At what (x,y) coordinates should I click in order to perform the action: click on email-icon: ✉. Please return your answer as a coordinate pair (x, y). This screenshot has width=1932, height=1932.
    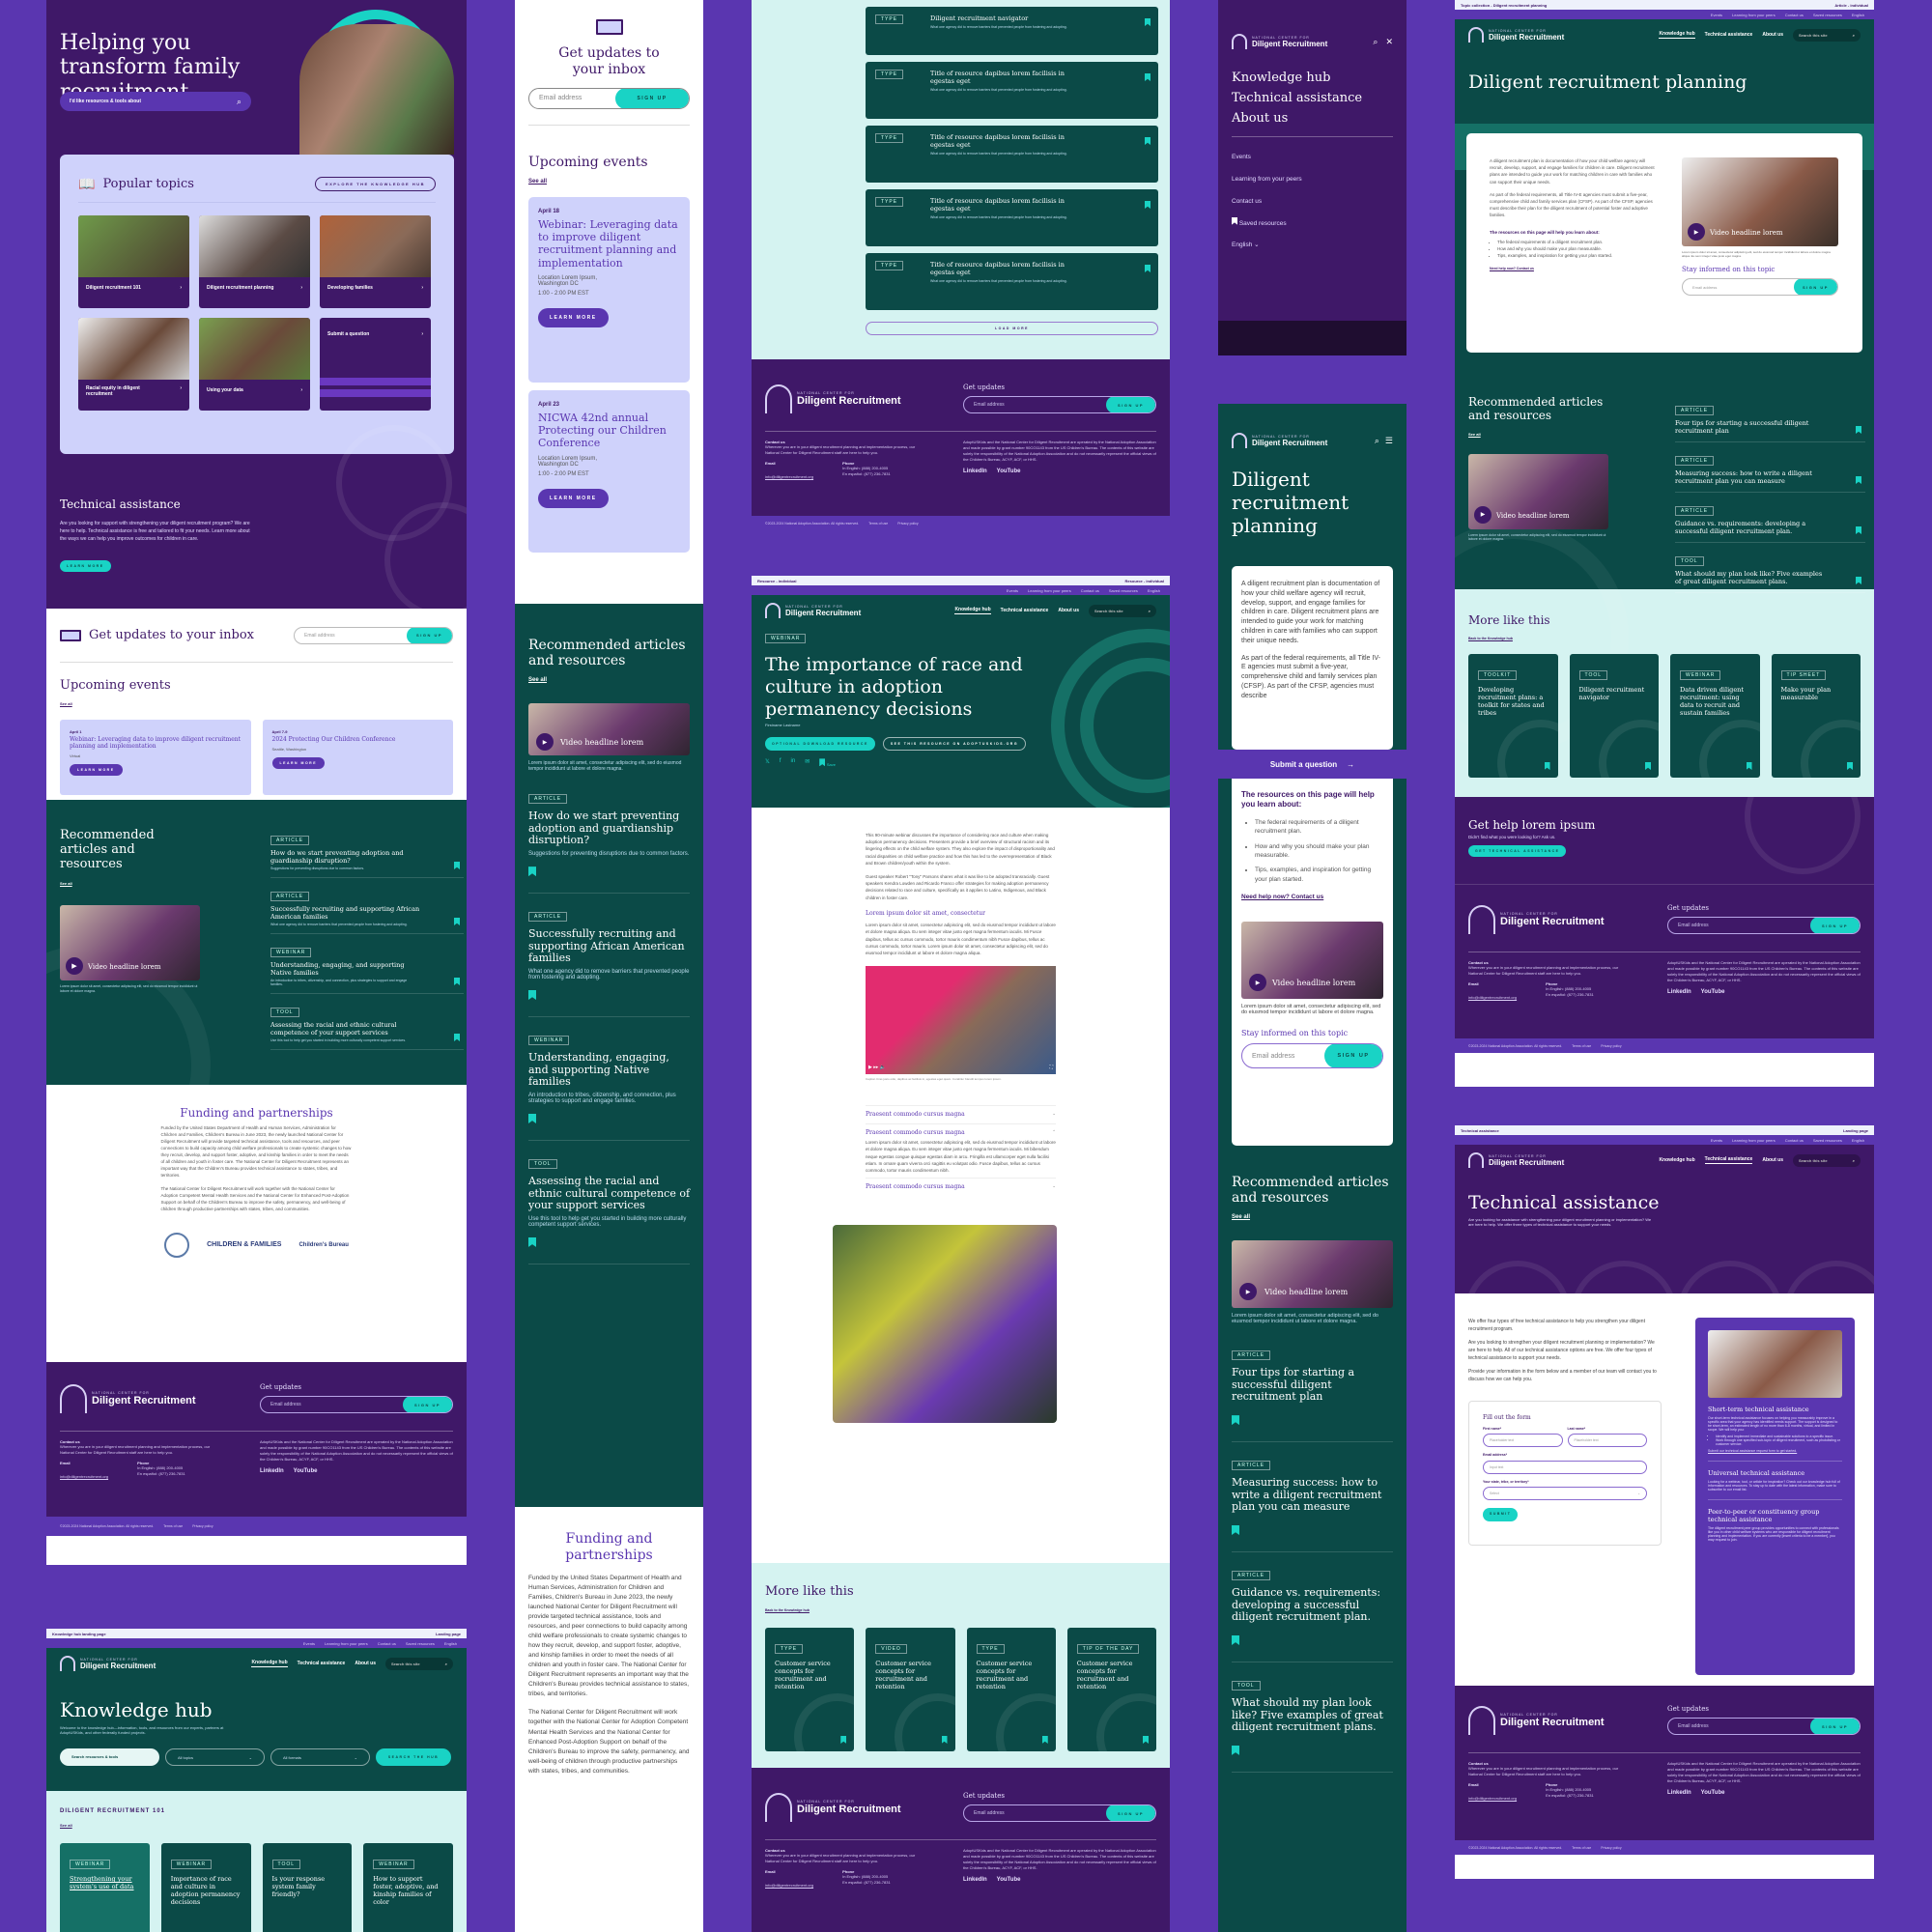
    Looking at the image, I should click on (807, 763).